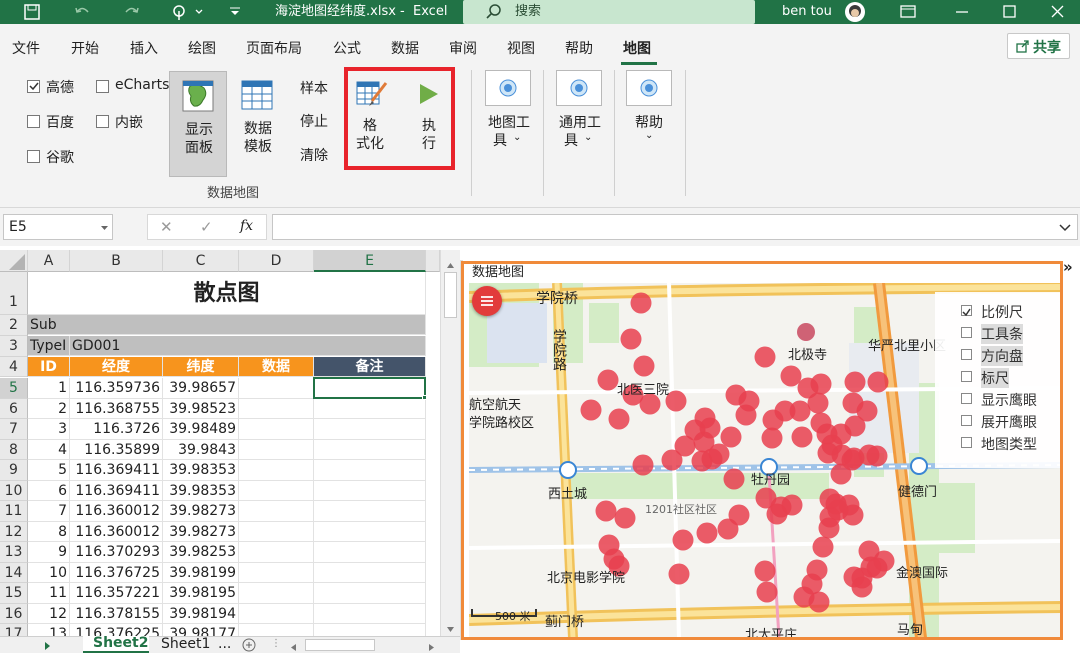 Image resolution: width=1080 pixels, height=656 pixels. I want to click on scroll-left-icon, so click(293, 648).